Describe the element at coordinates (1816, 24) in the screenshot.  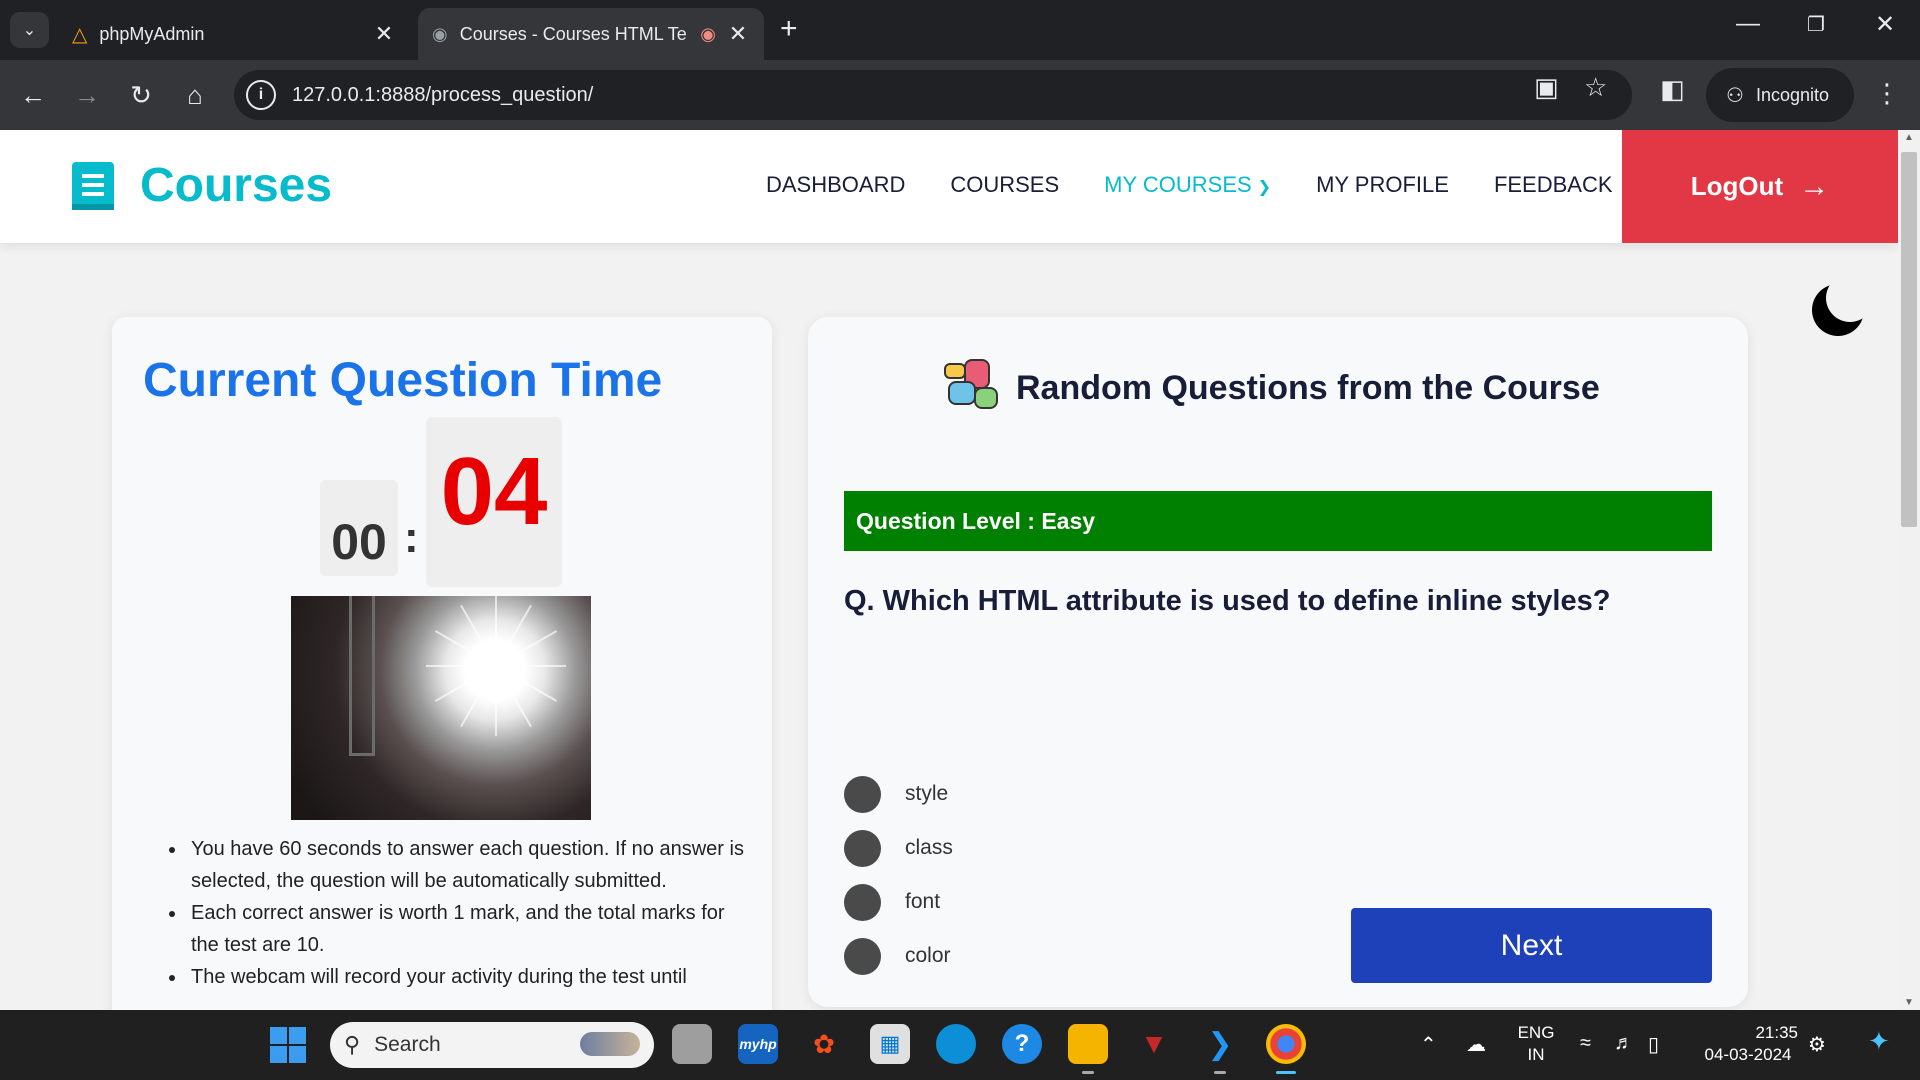
I see `restore-button: ❐` at that location.